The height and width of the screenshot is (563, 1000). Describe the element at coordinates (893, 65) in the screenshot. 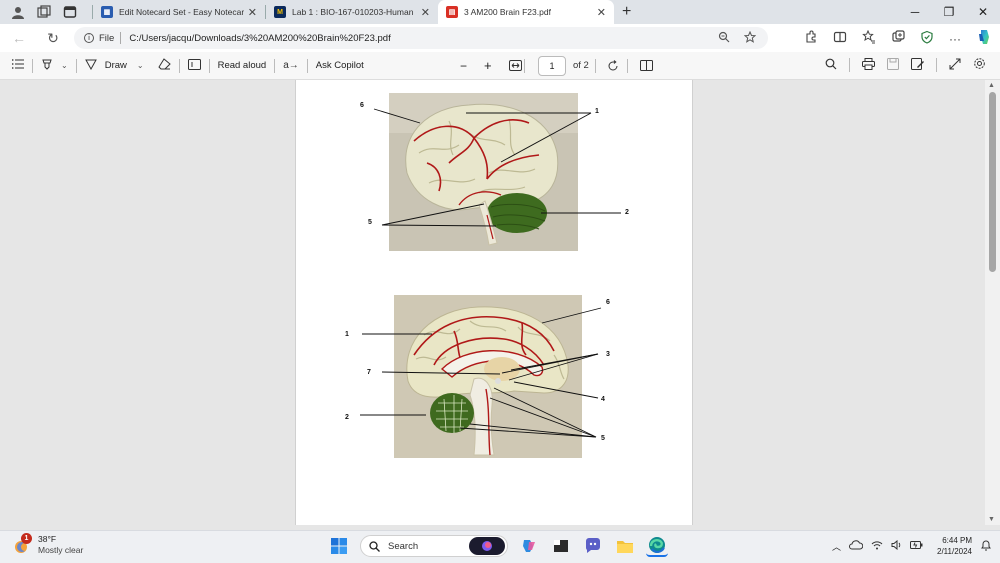

I see `save-icon` at that location.